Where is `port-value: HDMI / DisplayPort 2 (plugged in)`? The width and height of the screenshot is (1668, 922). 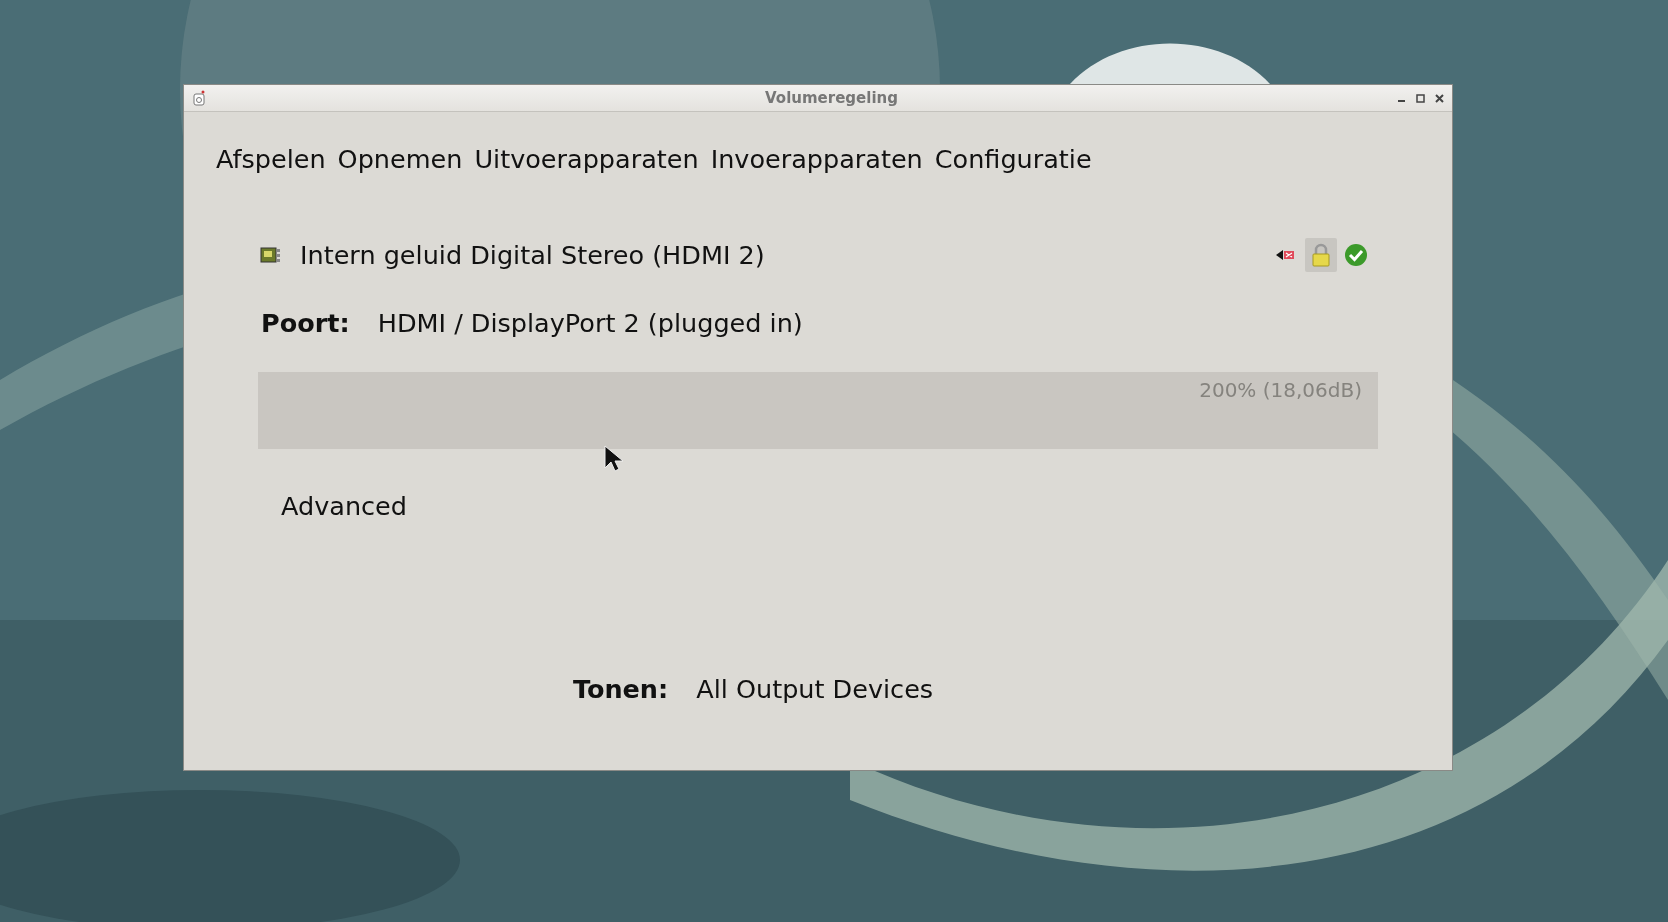 port-value: HDMI / DisplayPort 2 (plugged in) is located at coordinates (590, 323).